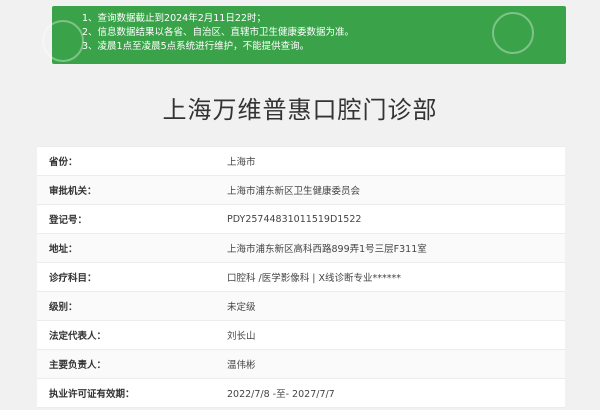 The image size is (600, 410). I want to click on table-row: 主要负责人： 温伟彬, so click(301, 364).